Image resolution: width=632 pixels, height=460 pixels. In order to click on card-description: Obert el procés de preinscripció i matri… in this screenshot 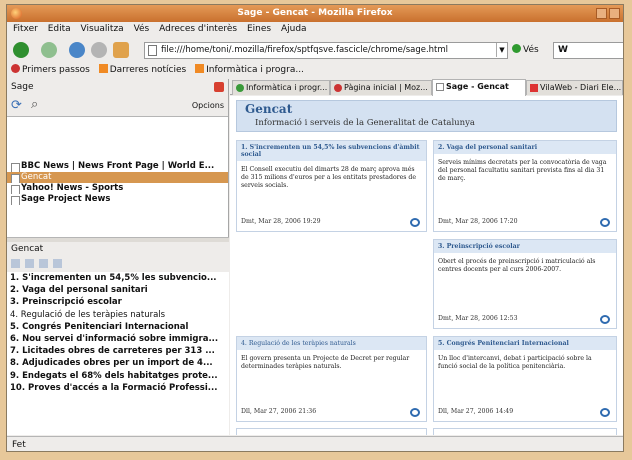, I will do `click(517, 265)`.